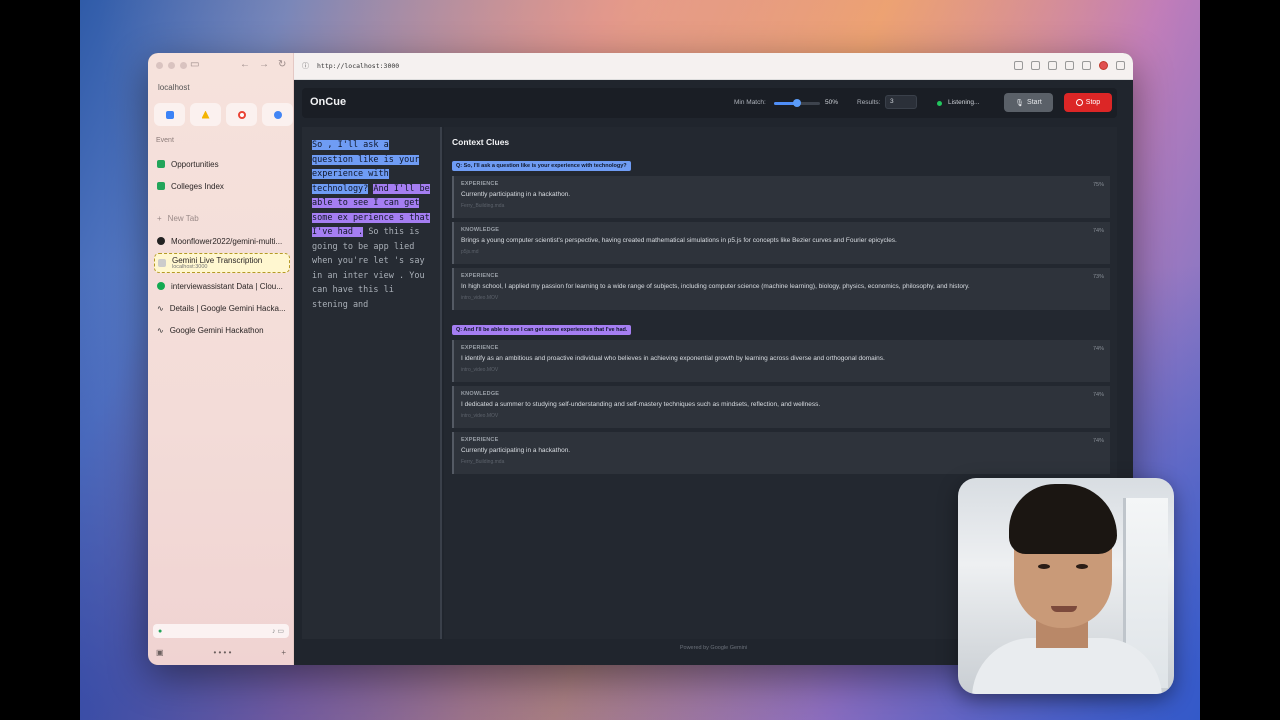 The width and height of the screenshot is (1280, 720). Describe the element at coordinates (174, 87) in the screenshot. I see `sidebar-address: localhost` at that location.